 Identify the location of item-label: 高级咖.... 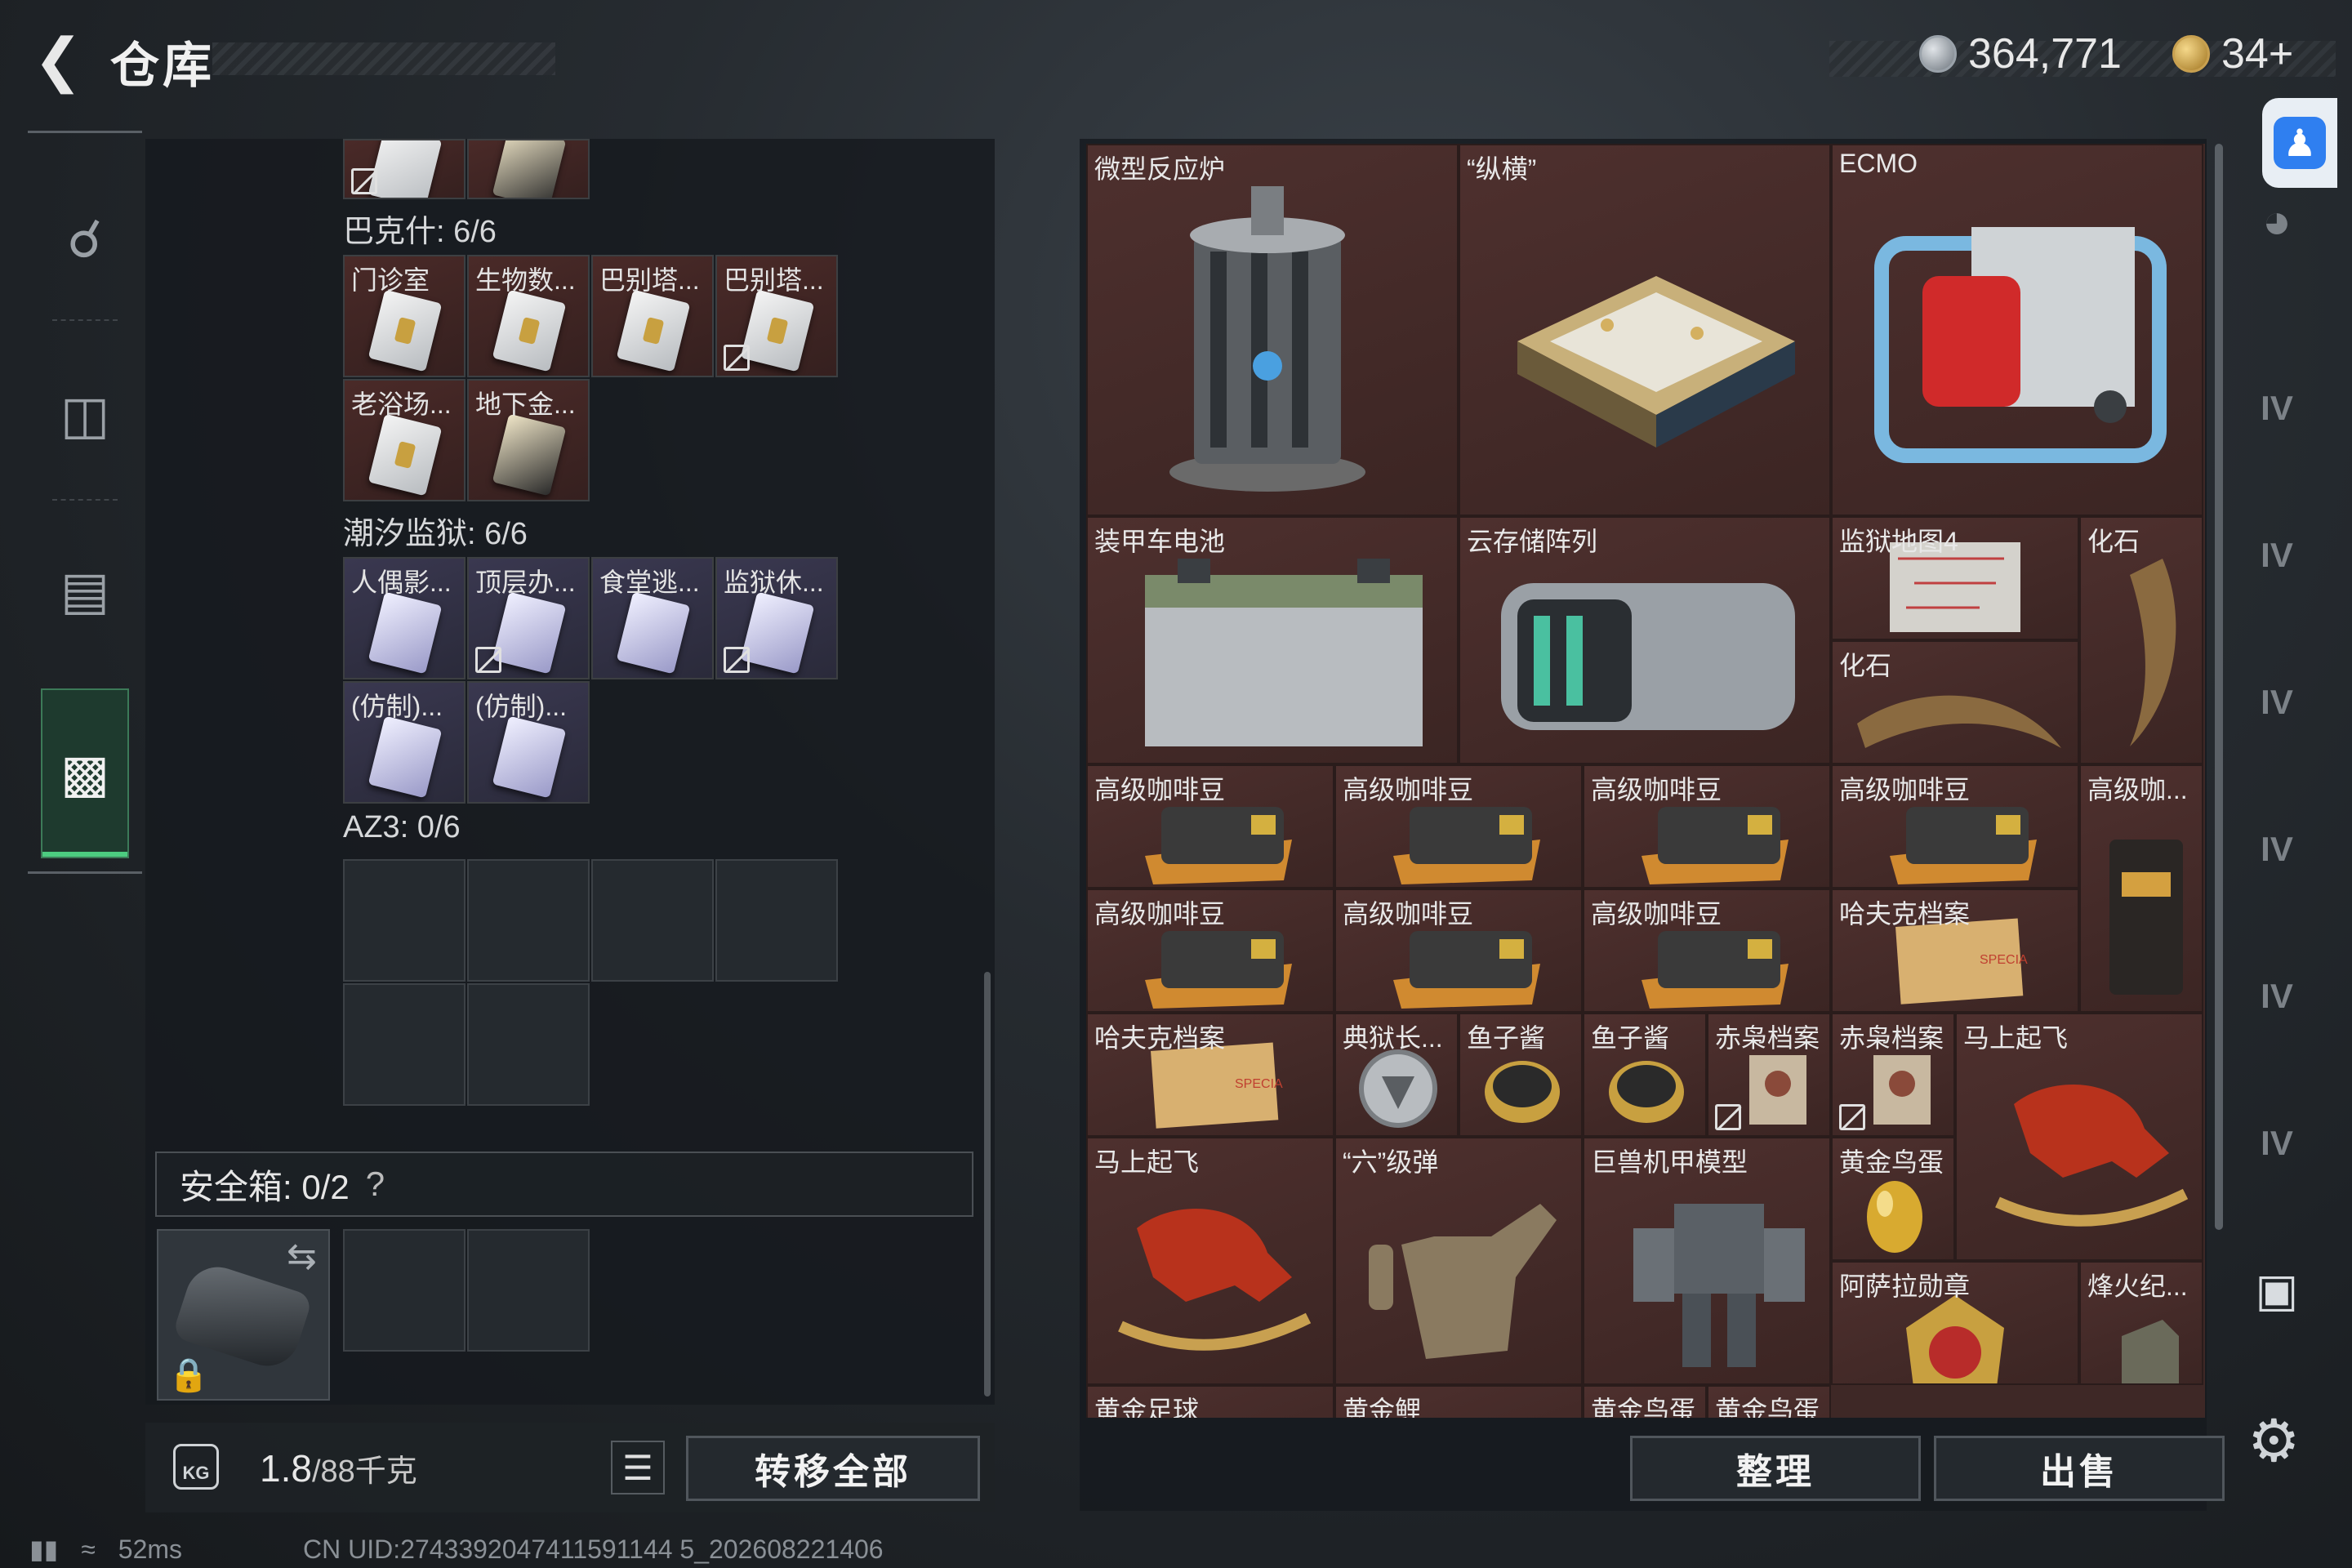
(2137, 789).